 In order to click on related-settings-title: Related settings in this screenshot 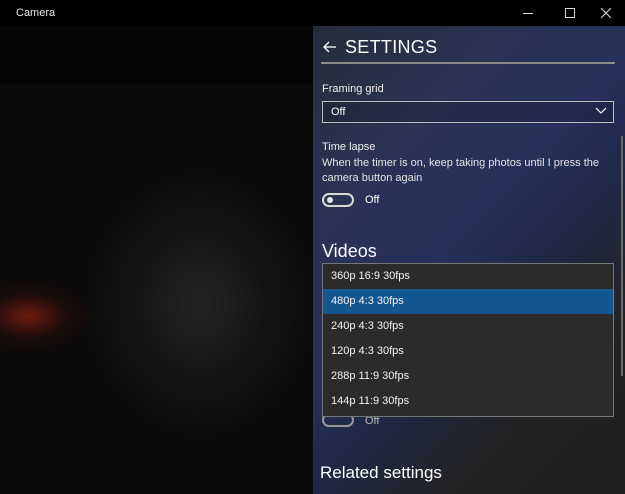, I will do `click(381, 472)`.